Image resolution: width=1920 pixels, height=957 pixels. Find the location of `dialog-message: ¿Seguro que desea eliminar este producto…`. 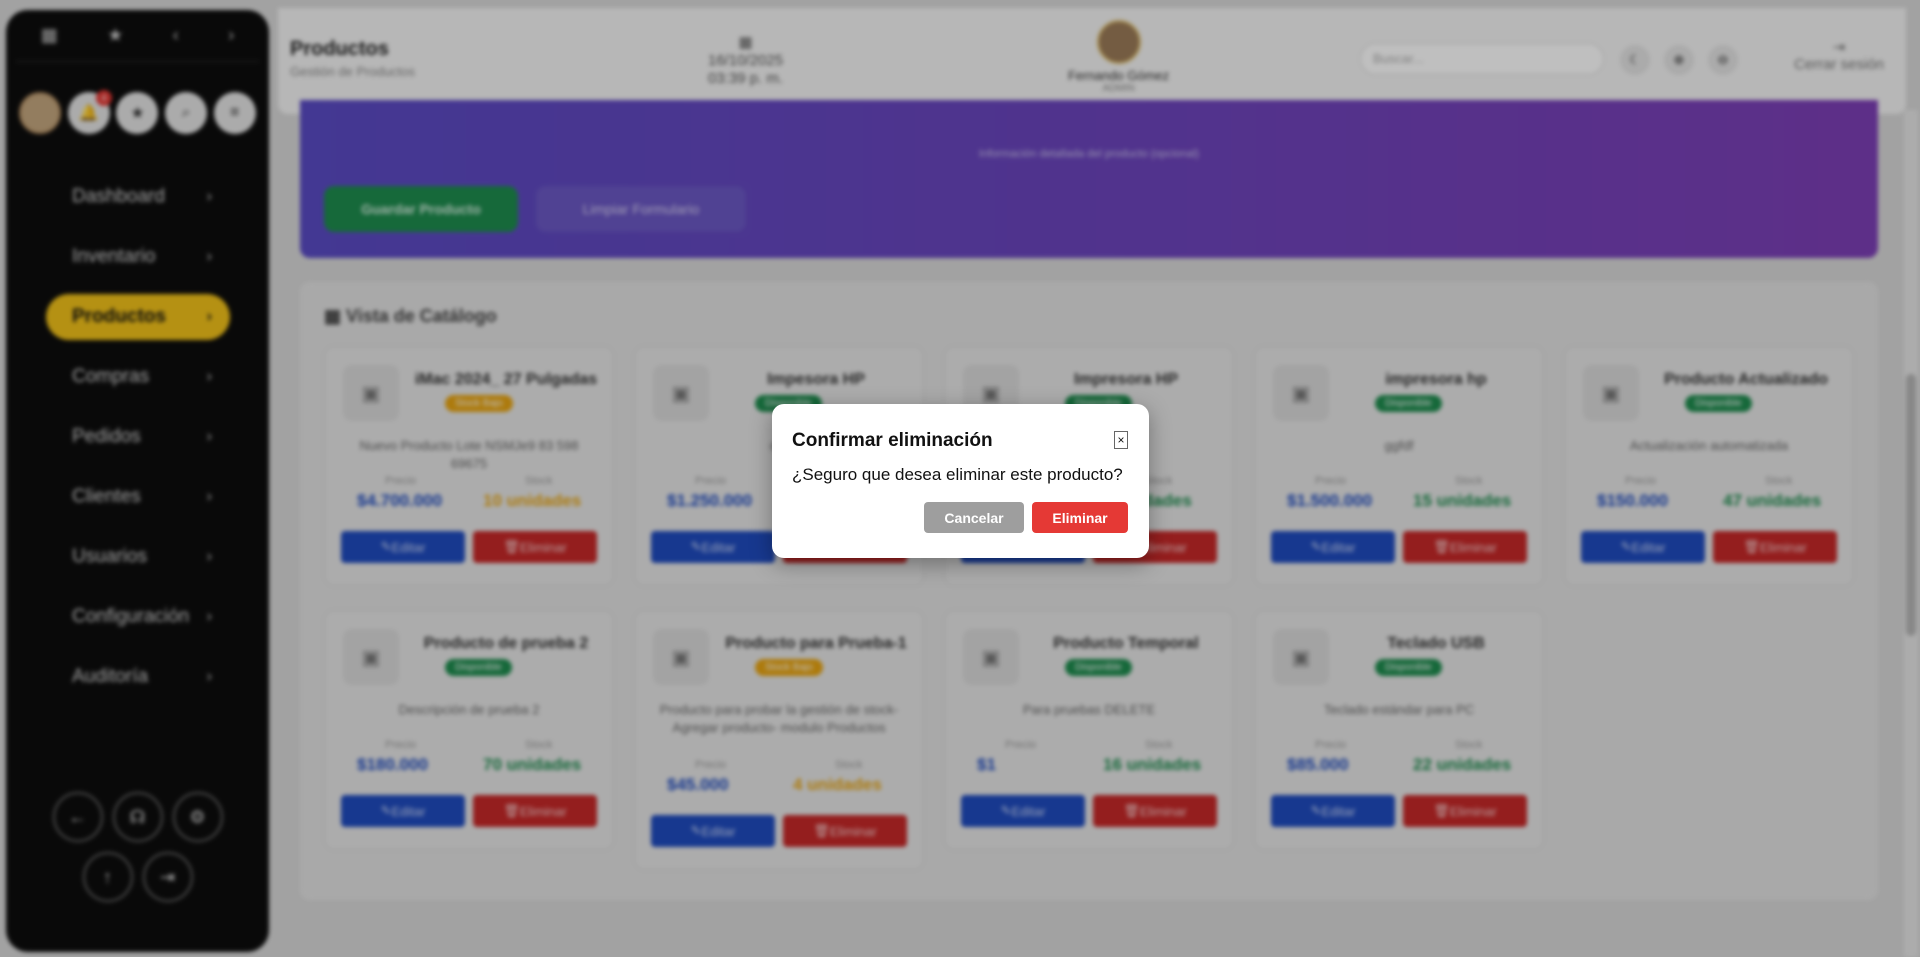

dialog-message: ¿Seguro que desea eliminar este producto… is located at coordinates (957, 474).